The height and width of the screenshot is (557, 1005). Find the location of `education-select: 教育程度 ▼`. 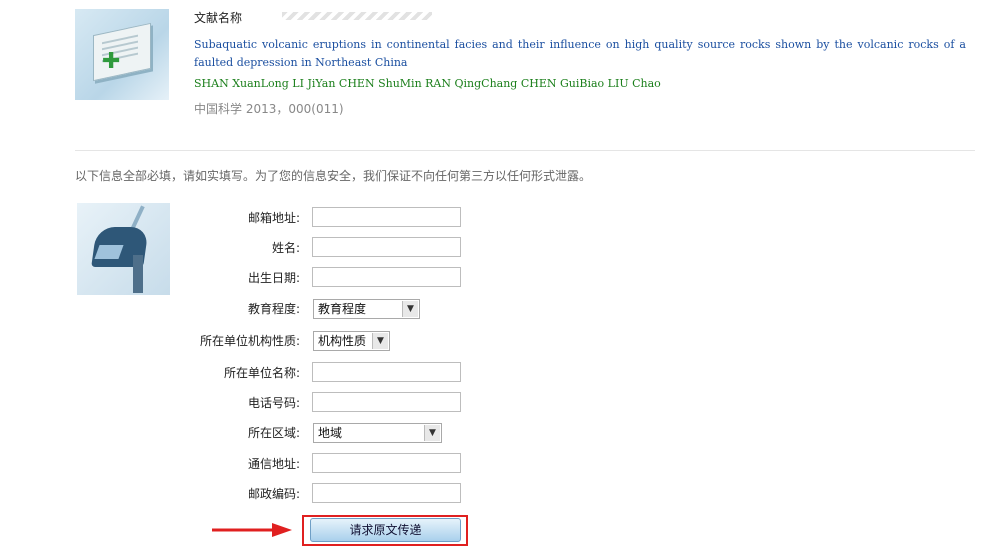

education-select: 教育程度 ▼ is located at coordinates (366, 309).